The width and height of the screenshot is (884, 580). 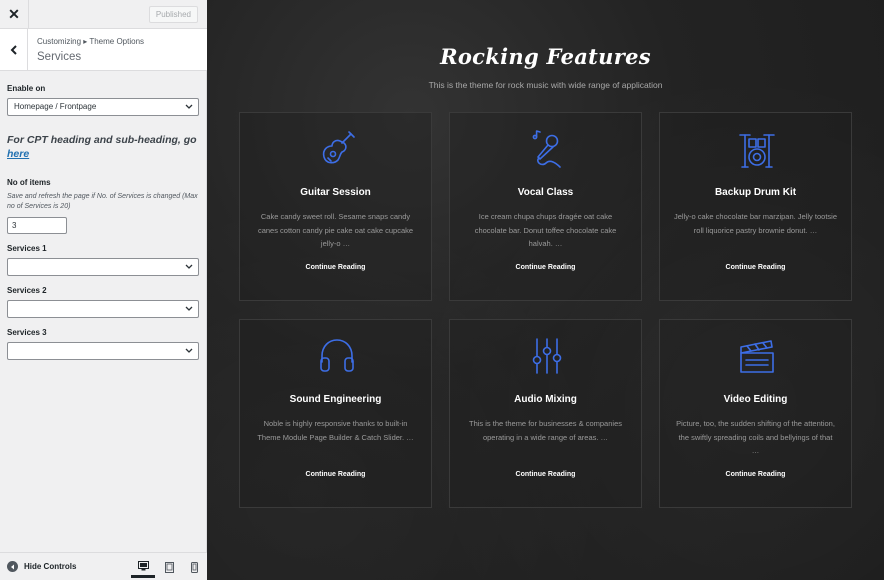 What do you see at coordinates (337, 355) in the screenshot?
I see `headphones-icon` at bounding box center [337, 355].